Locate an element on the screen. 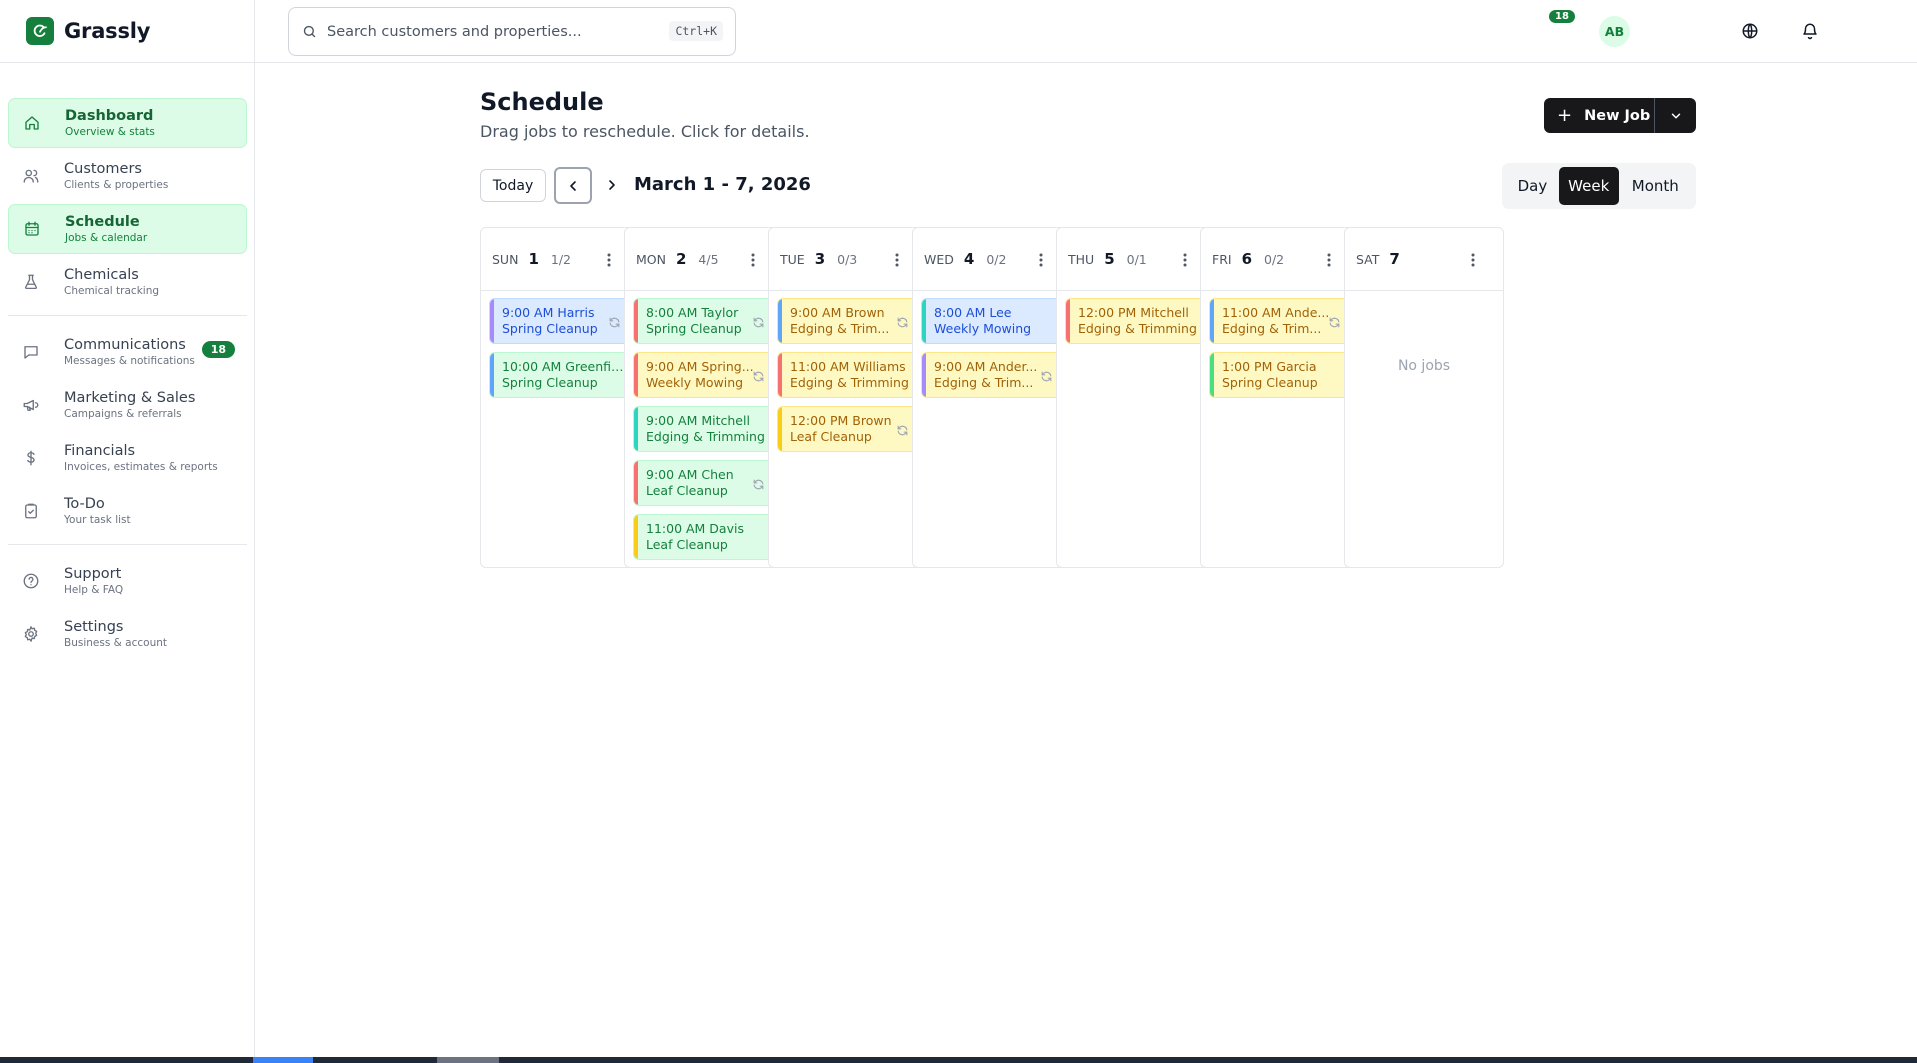  sidebar-item-financials: Financials Invoices, estimates & reports is located at coordinates (127, 458).